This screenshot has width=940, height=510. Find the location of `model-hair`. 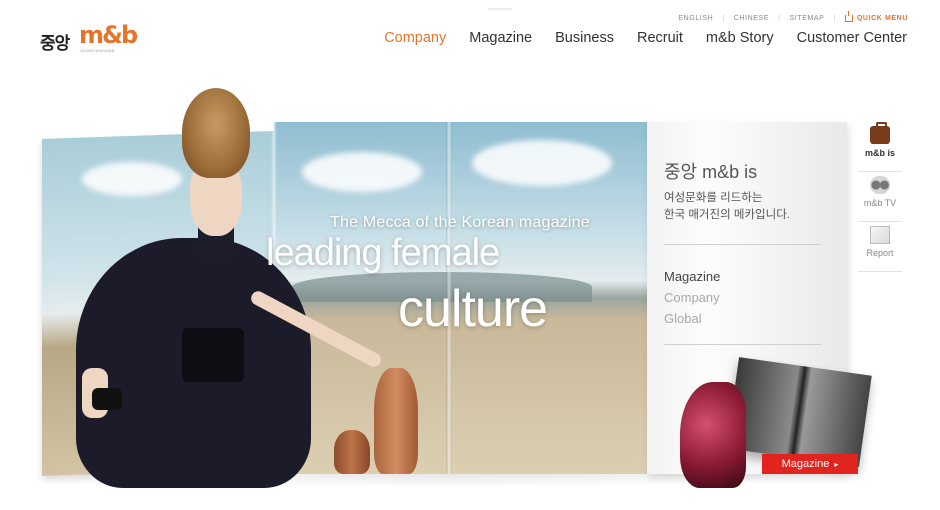

model-hair is located at coordinates (216, 133).